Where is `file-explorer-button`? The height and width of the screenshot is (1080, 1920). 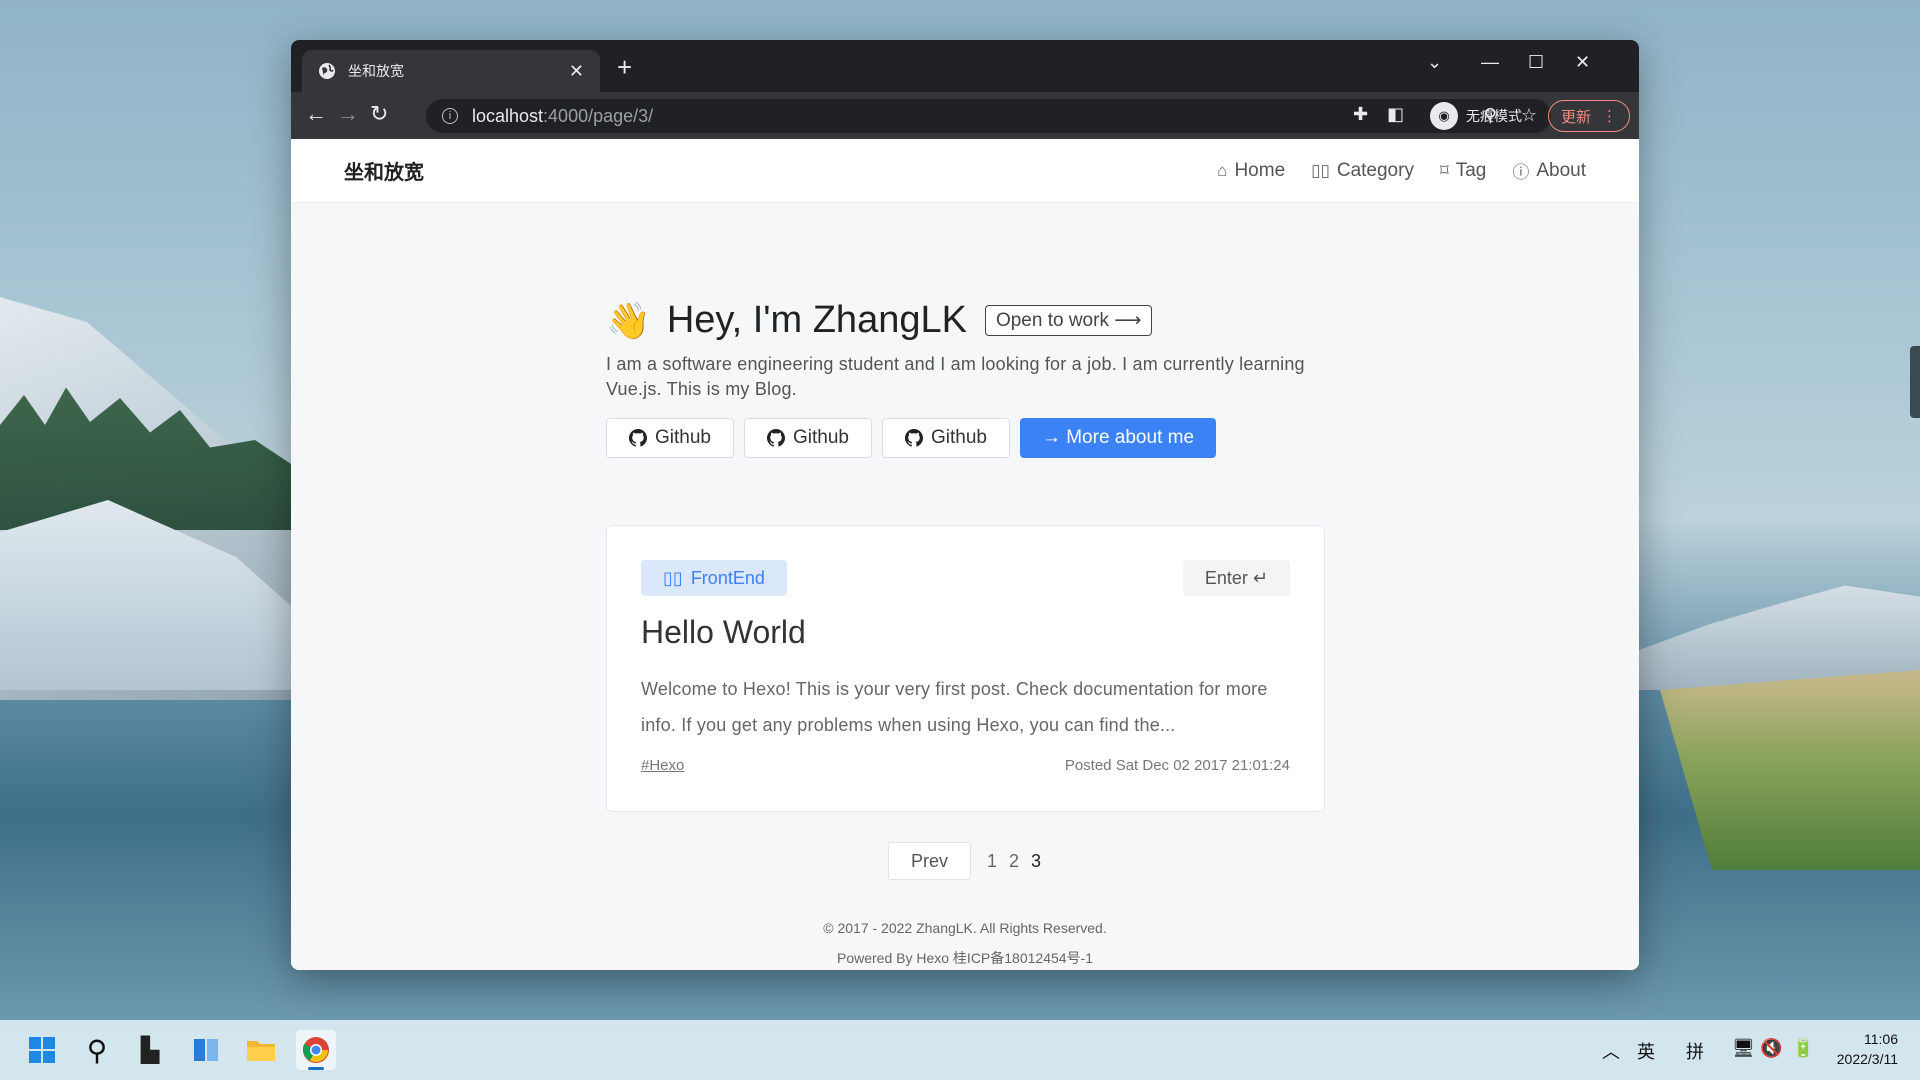
file-explorer-button is located at coordinates (261, 1050).